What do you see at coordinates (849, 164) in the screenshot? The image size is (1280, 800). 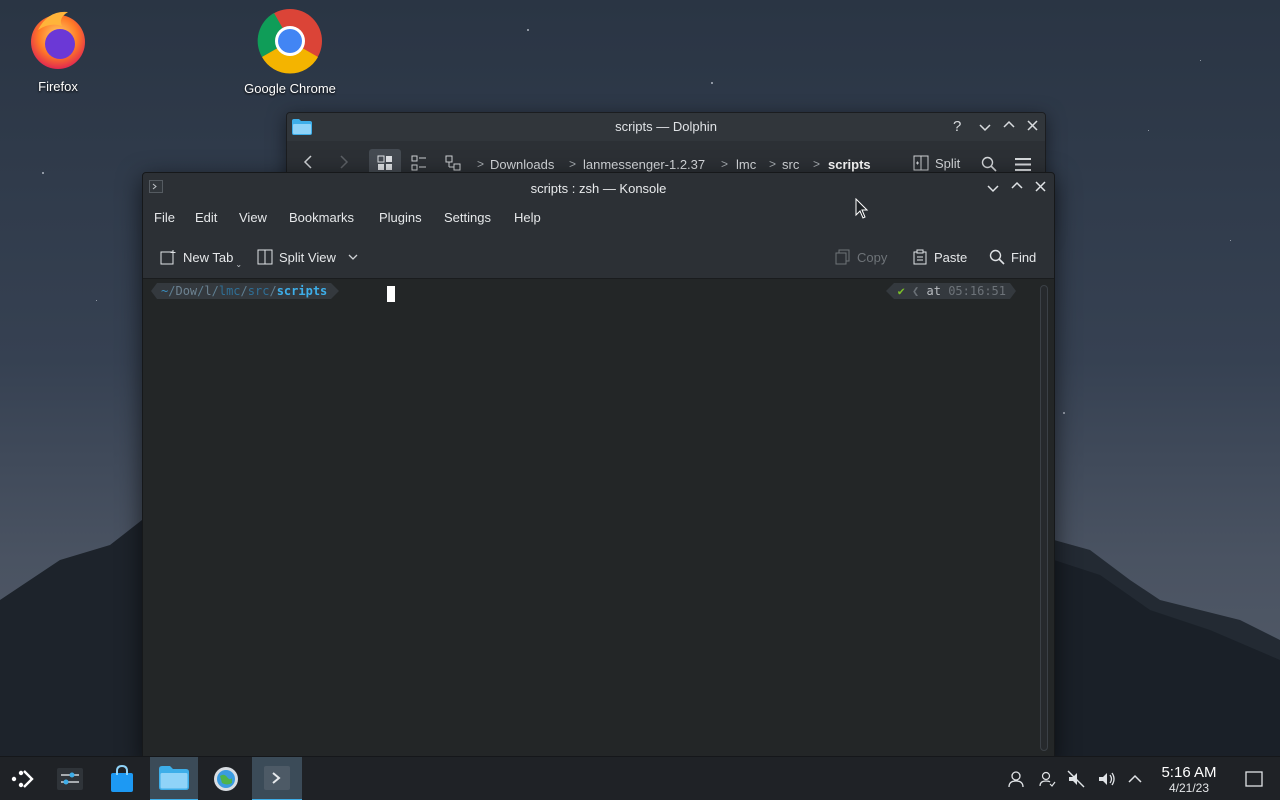 I see `breadcrumb-scripts: scripts` at bounding box center [849, 164].